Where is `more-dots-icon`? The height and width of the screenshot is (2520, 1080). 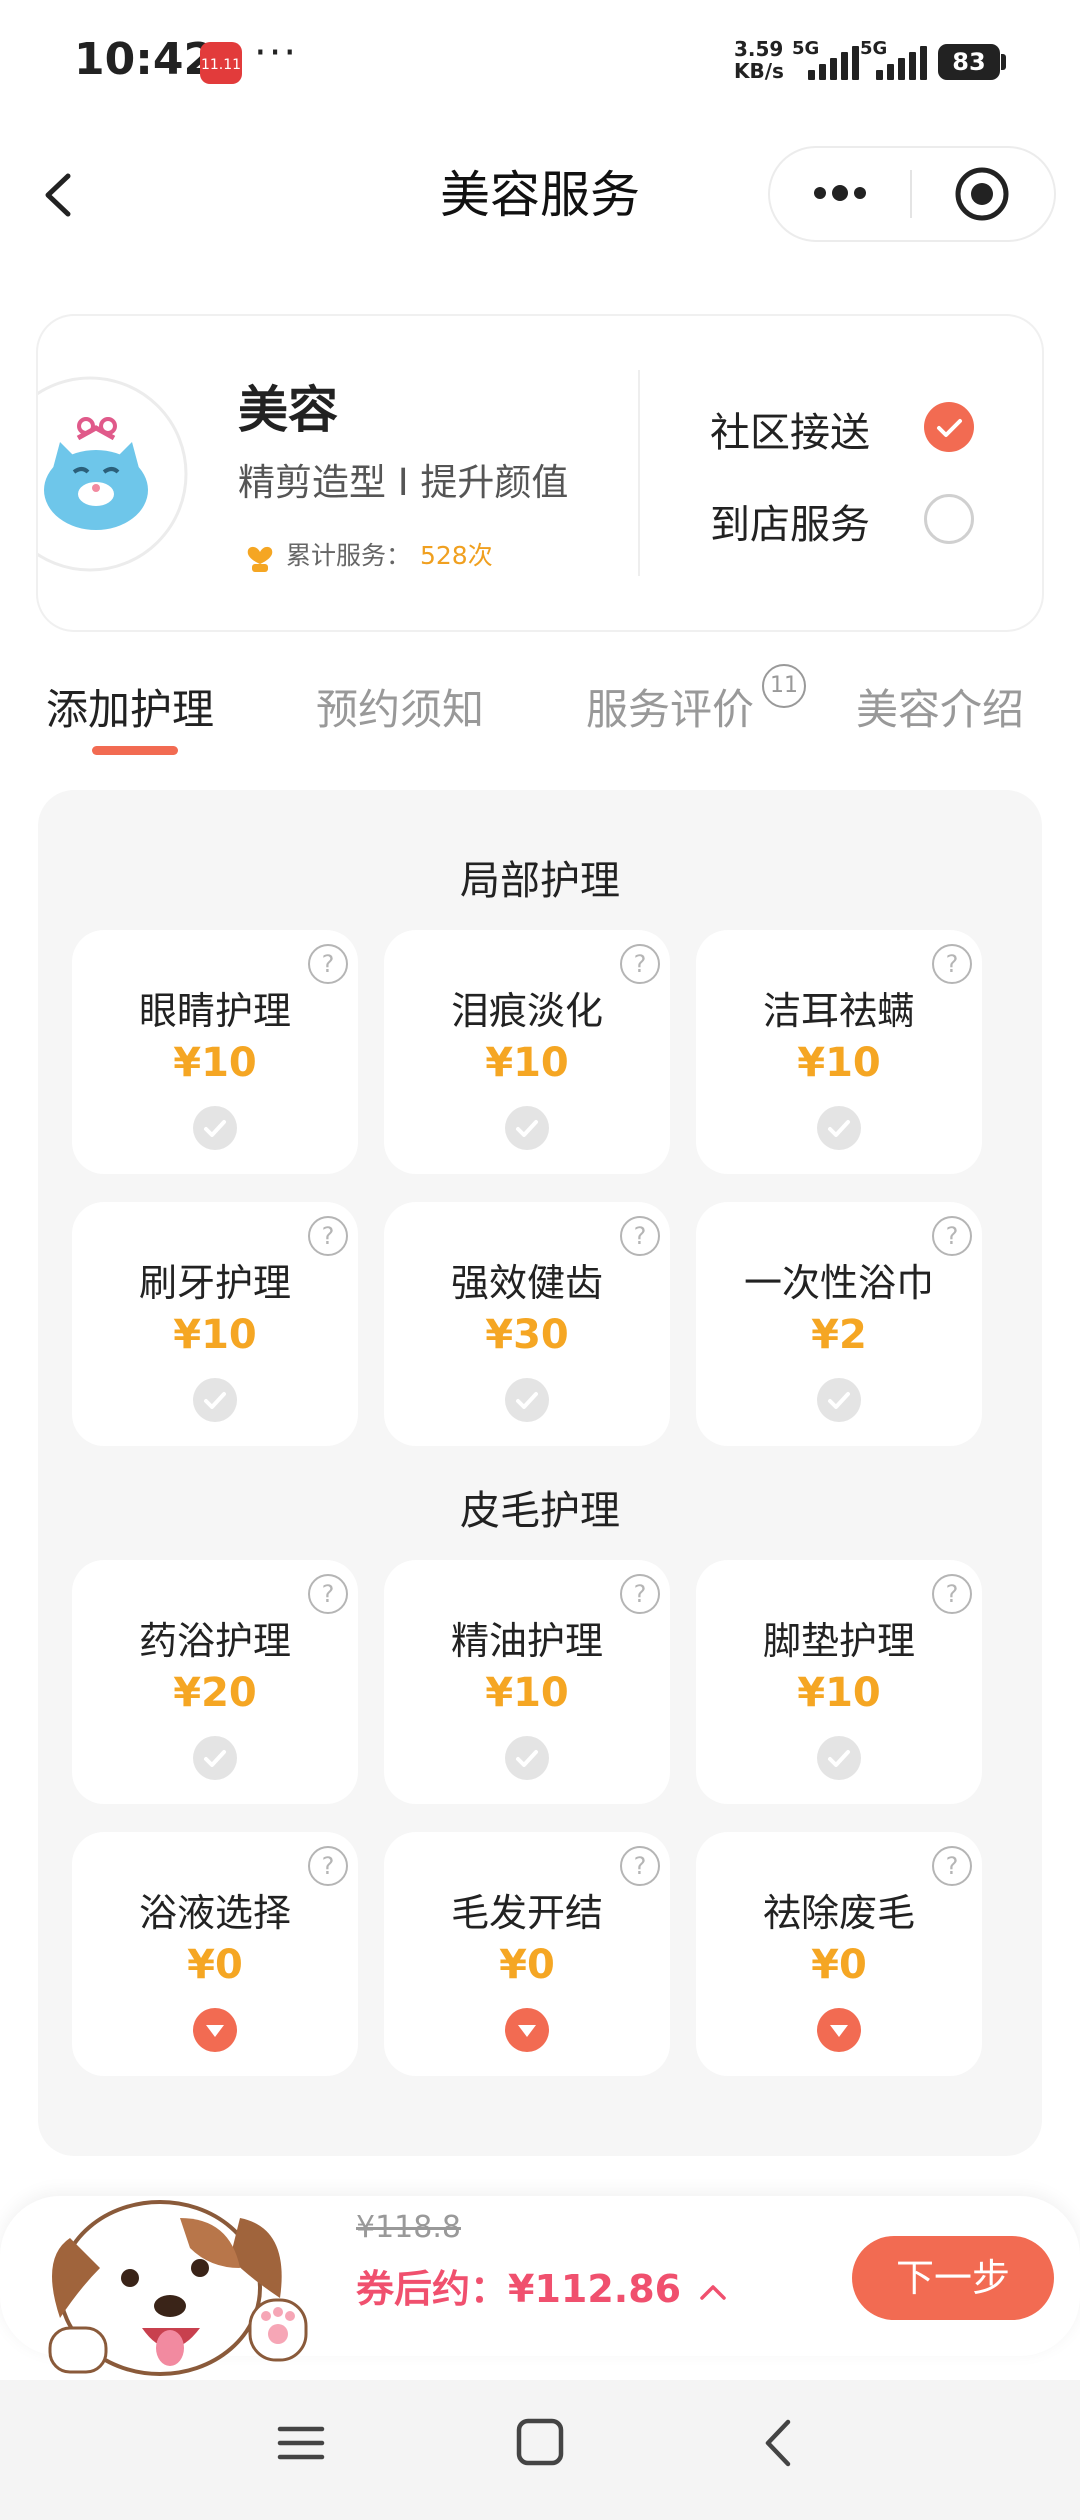 more-dots-icon is located at coordinates (840, 193).